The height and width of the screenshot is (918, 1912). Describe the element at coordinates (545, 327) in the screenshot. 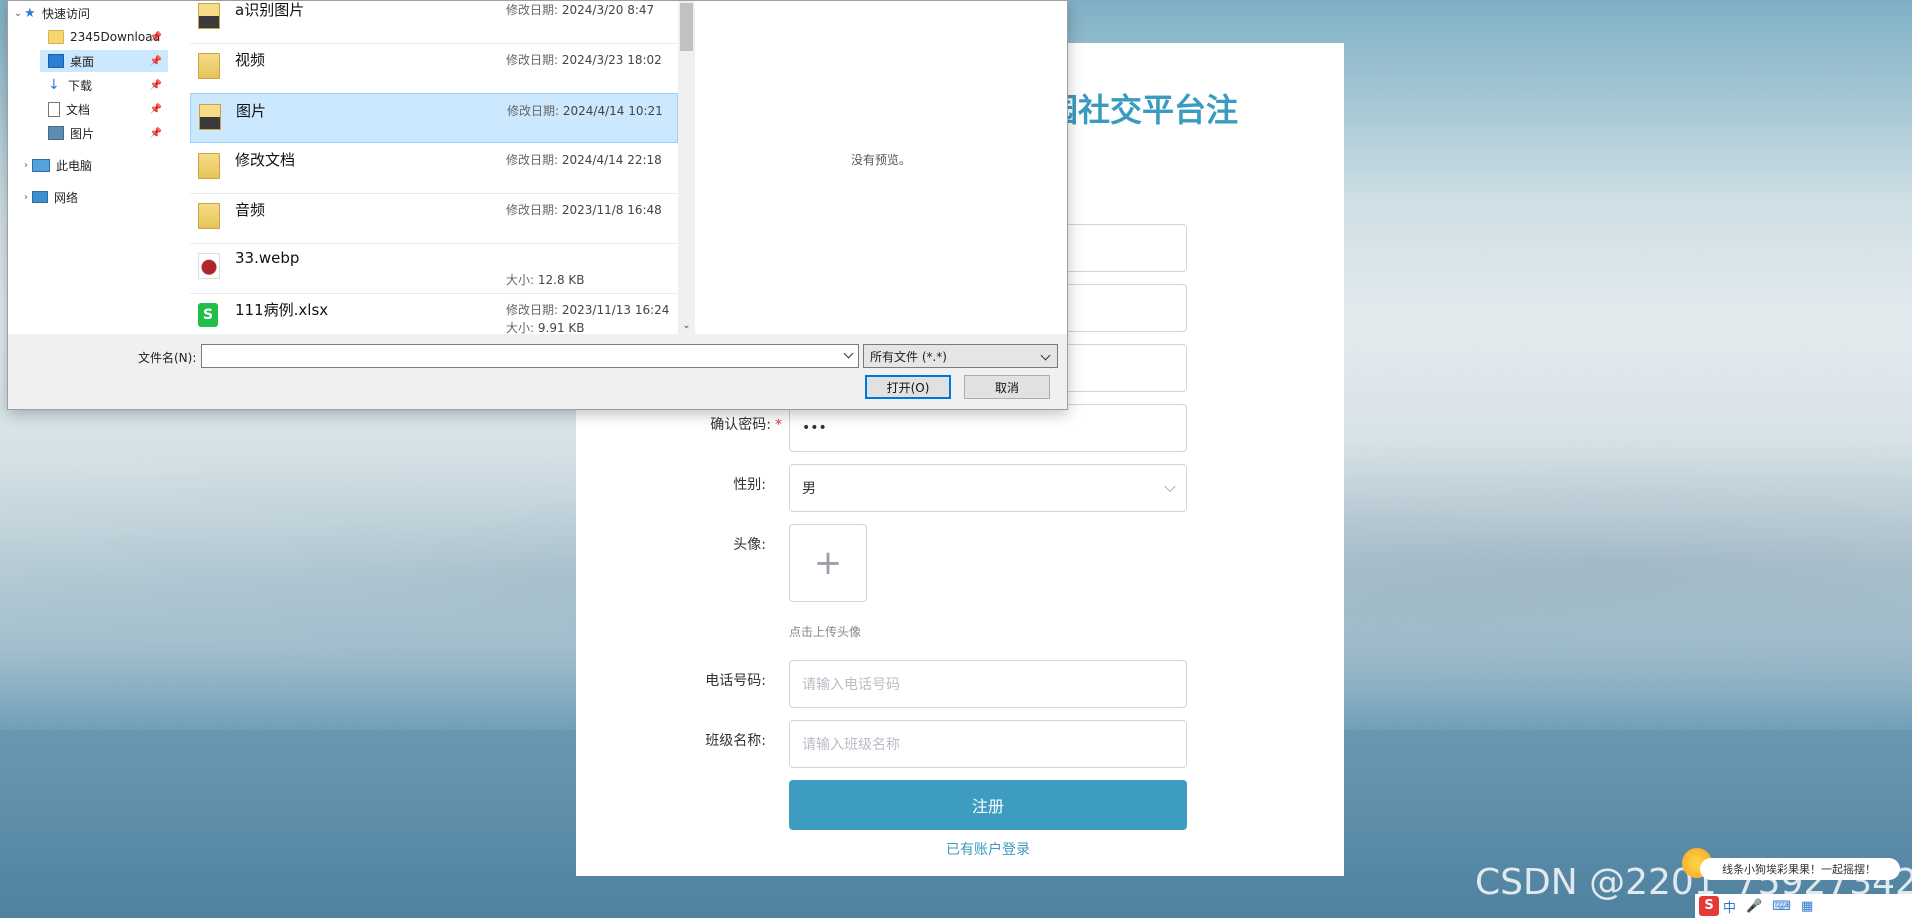

I see `file-meta: 大小: 9.91 KB` at that location.